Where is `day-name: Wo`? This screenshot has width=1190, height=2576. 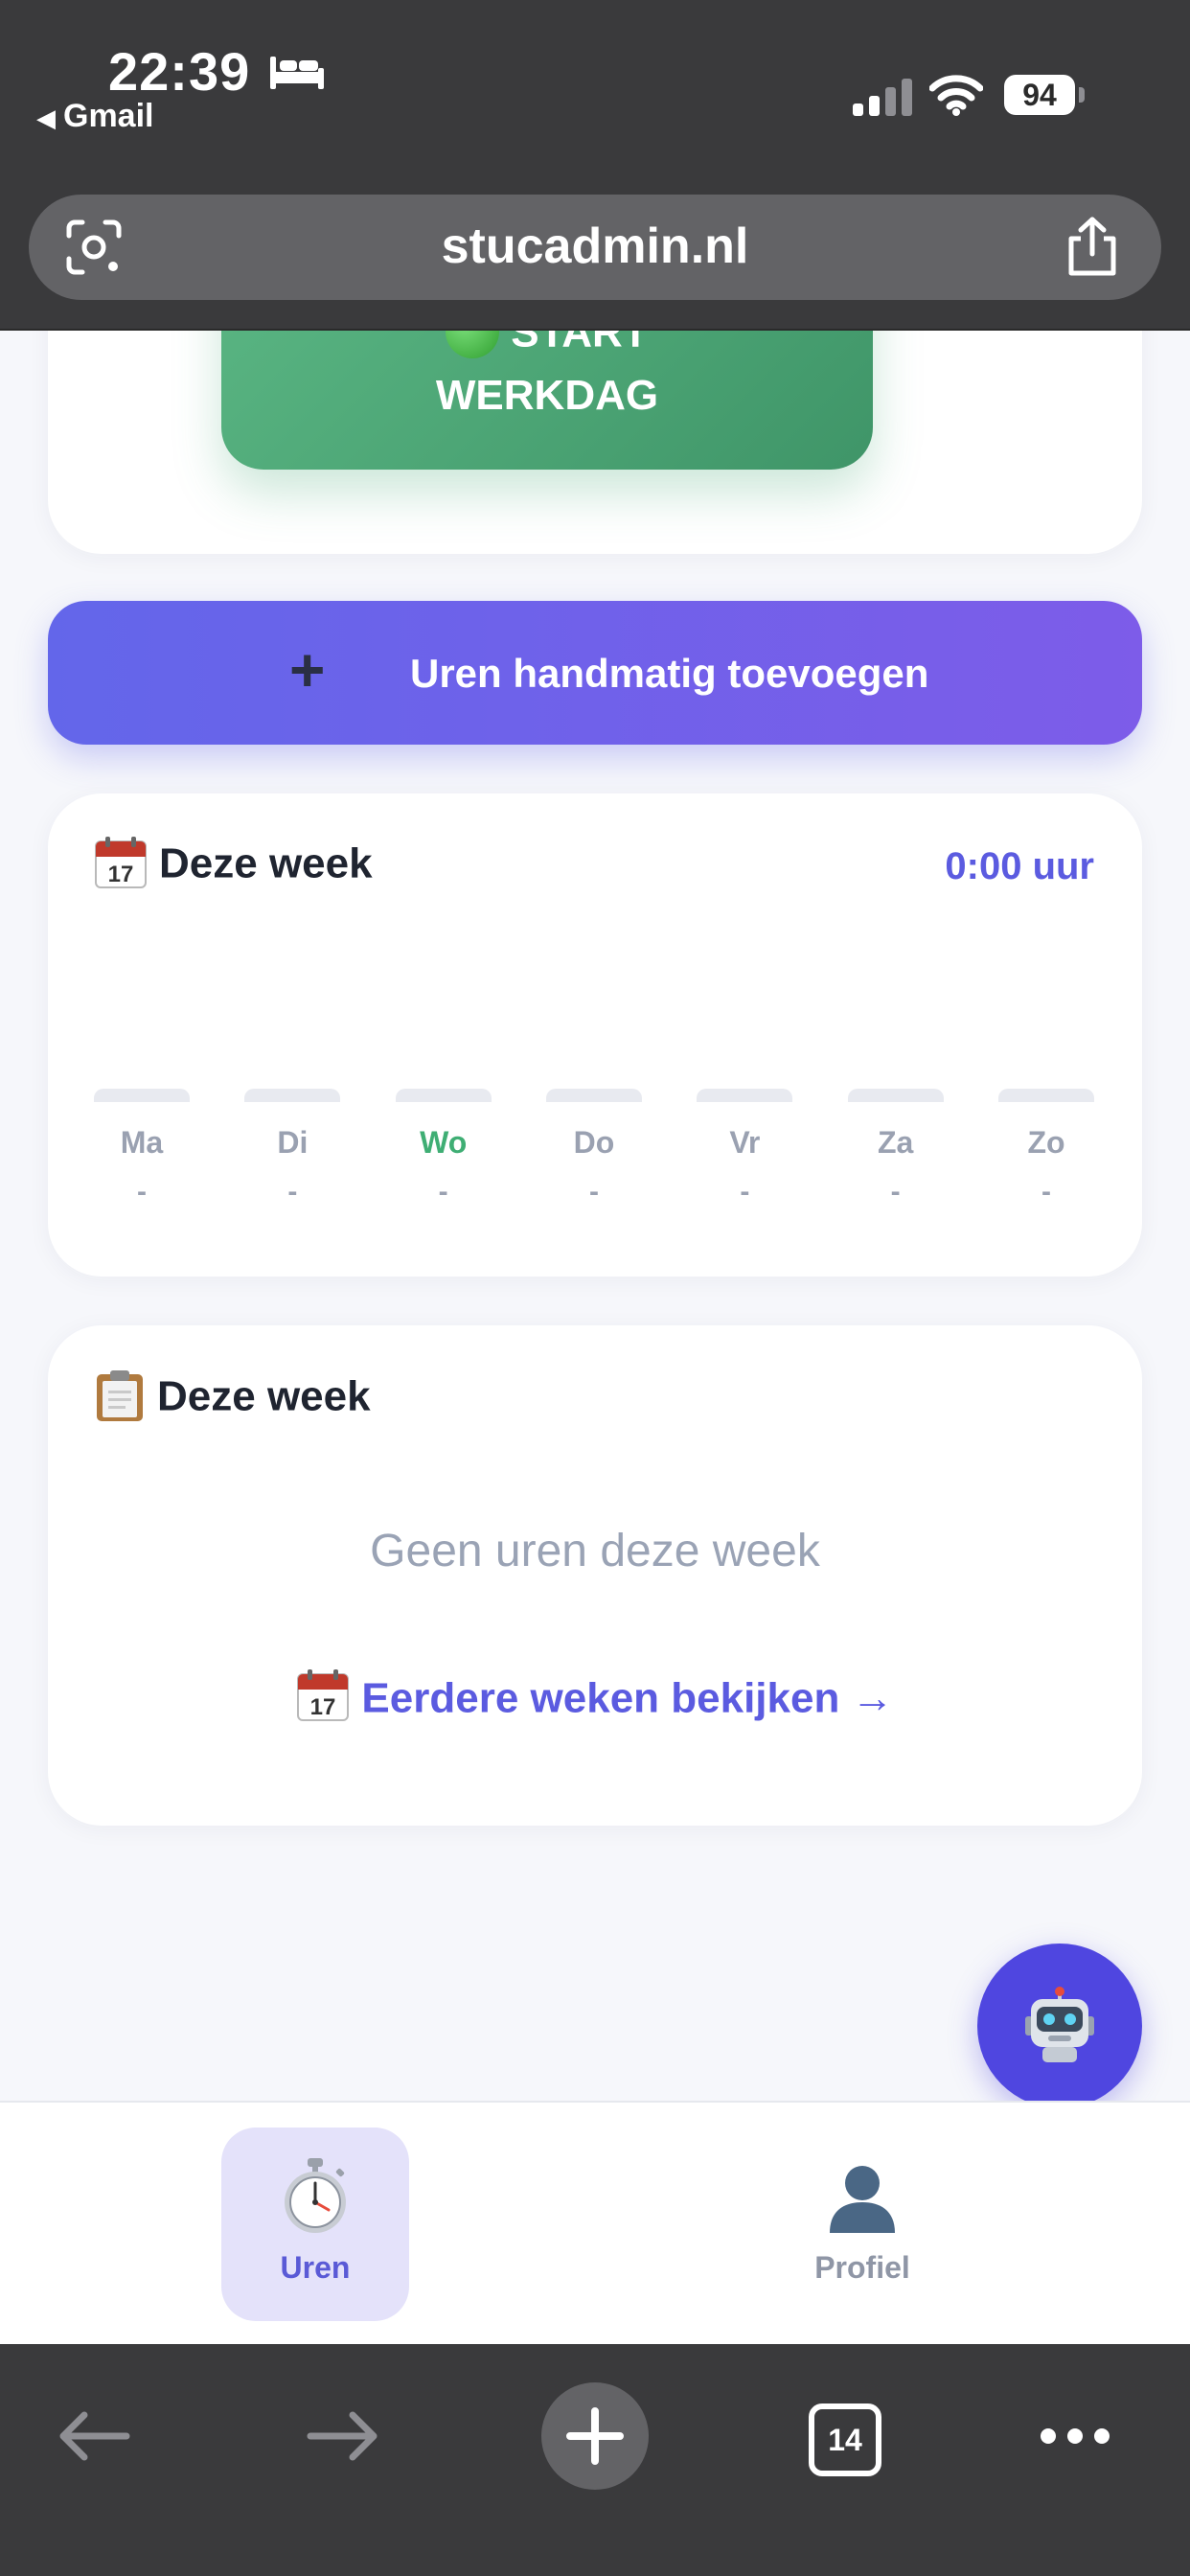 day-name: Wo is located at coordinates (444, 1142).